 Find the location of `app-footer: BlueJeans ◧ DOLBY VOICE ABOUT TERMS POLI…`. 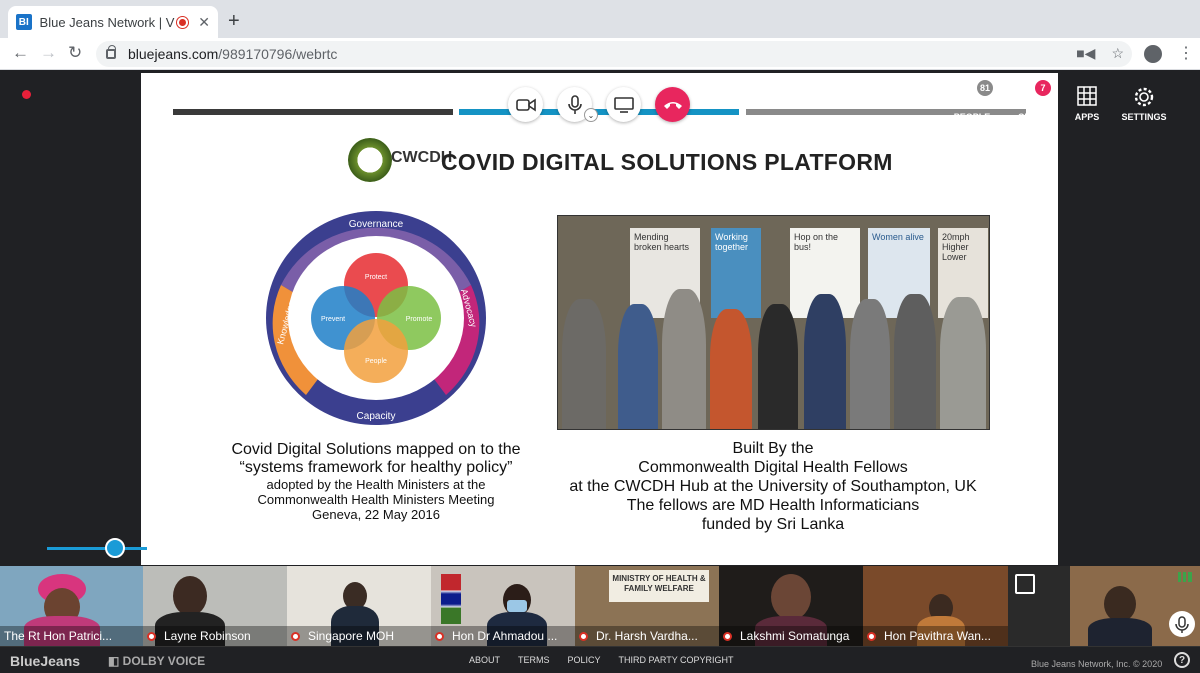

app-footer: BlueJeans ◧ DOLBY VOICE ABOUT TERMS POLI… is located at coordinates (600, 659).